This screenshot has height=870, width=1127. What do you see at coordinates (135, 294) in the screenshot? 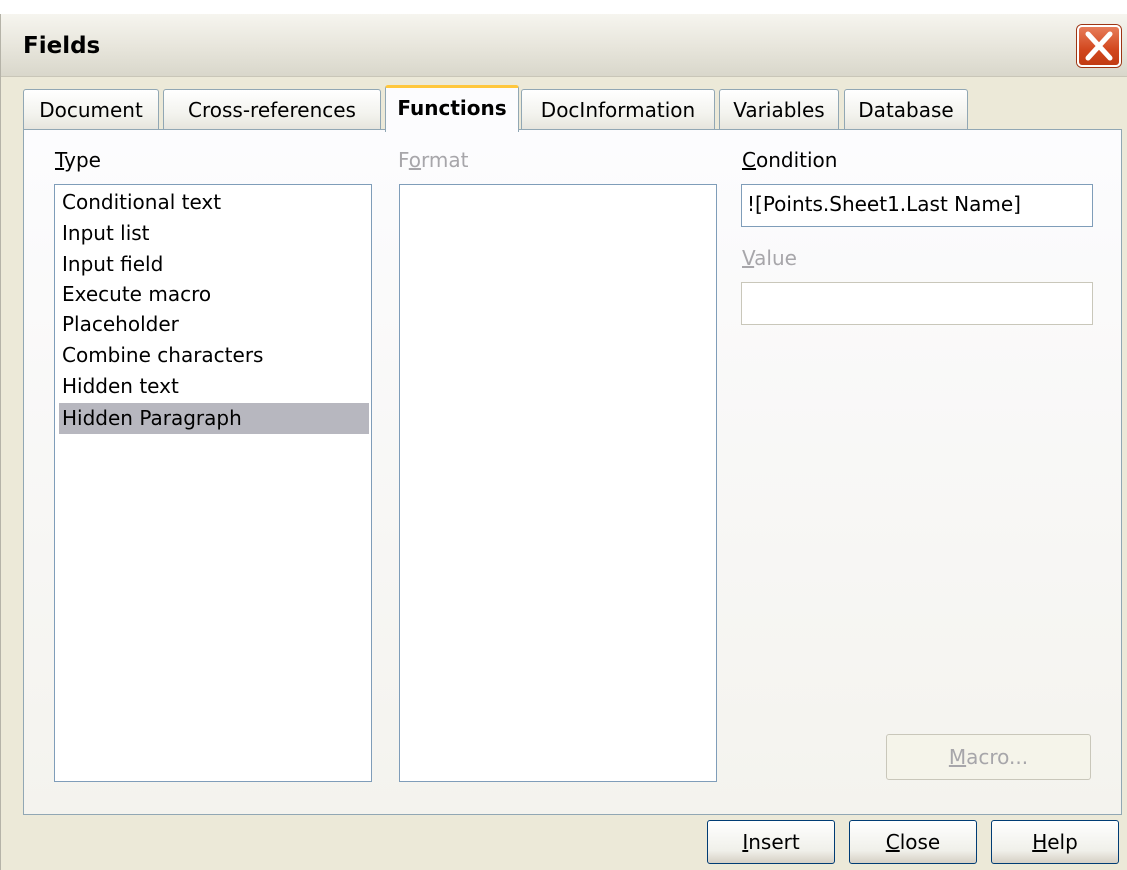
I see `list-item: Execute macro` at bounding box center [135, 294].